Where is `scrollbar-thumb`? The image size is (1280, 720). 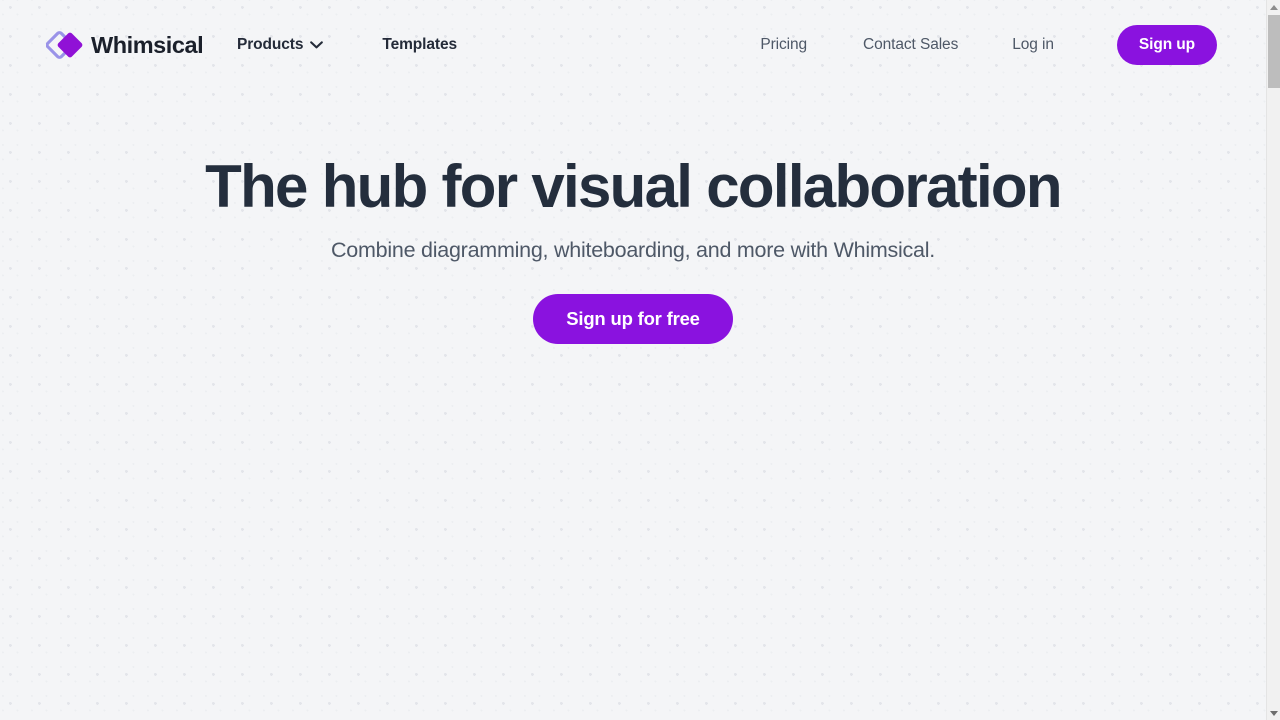
scrollbar-thumb is located at coordinates (1274, 51).